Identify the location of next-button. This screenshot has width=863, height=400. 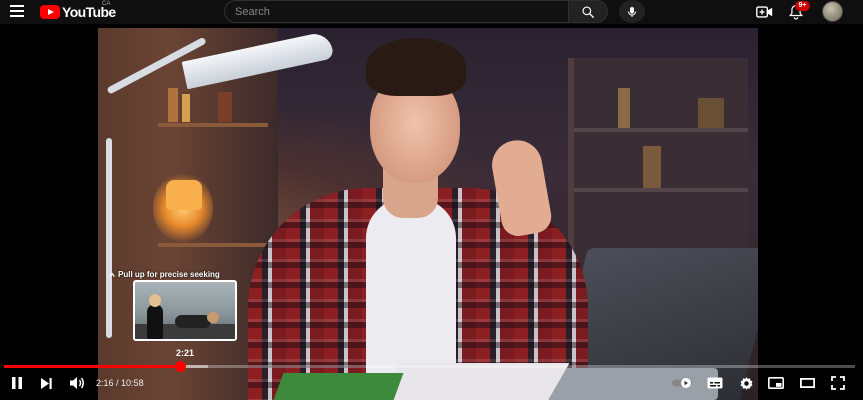
(46, 383).